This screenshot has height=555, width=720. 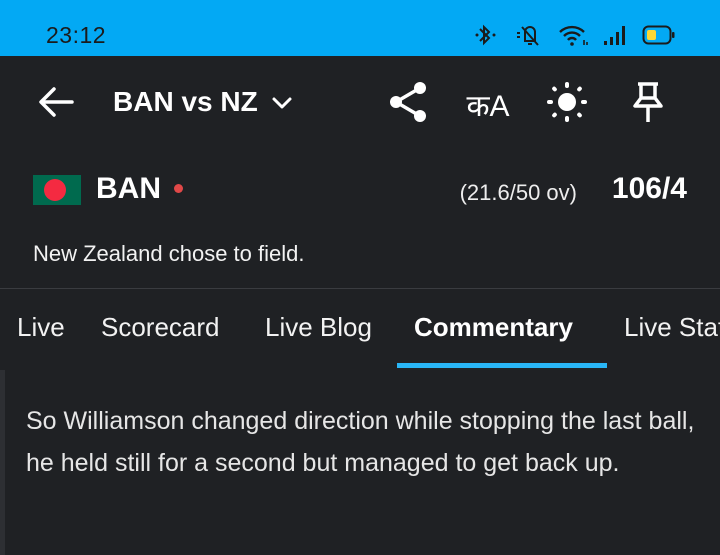 What do you see at coordinates (529, 35) in the screenshot?
I see `mute-icon` at bounding box center [529, 35].